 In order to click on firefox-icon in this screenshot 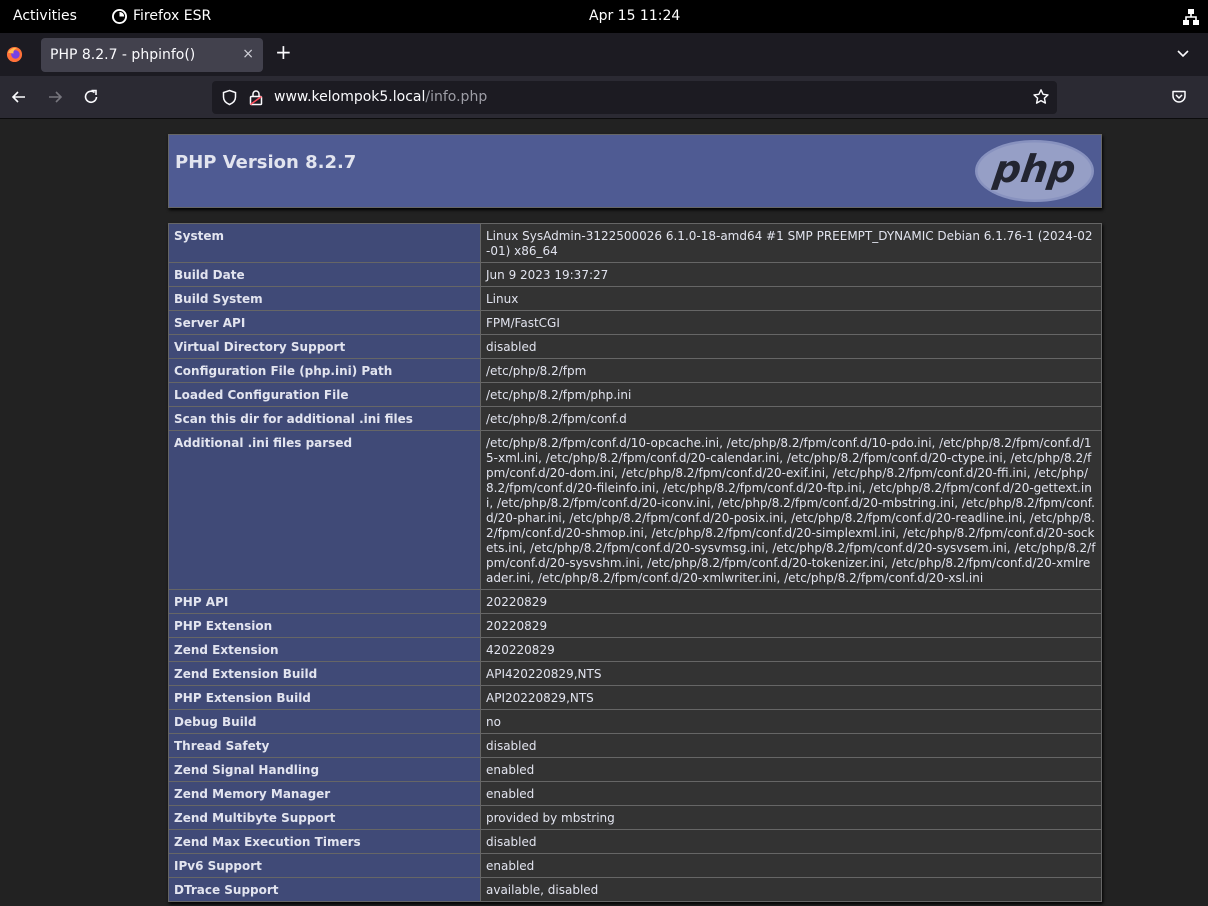, I will do `click(119, 16)`.